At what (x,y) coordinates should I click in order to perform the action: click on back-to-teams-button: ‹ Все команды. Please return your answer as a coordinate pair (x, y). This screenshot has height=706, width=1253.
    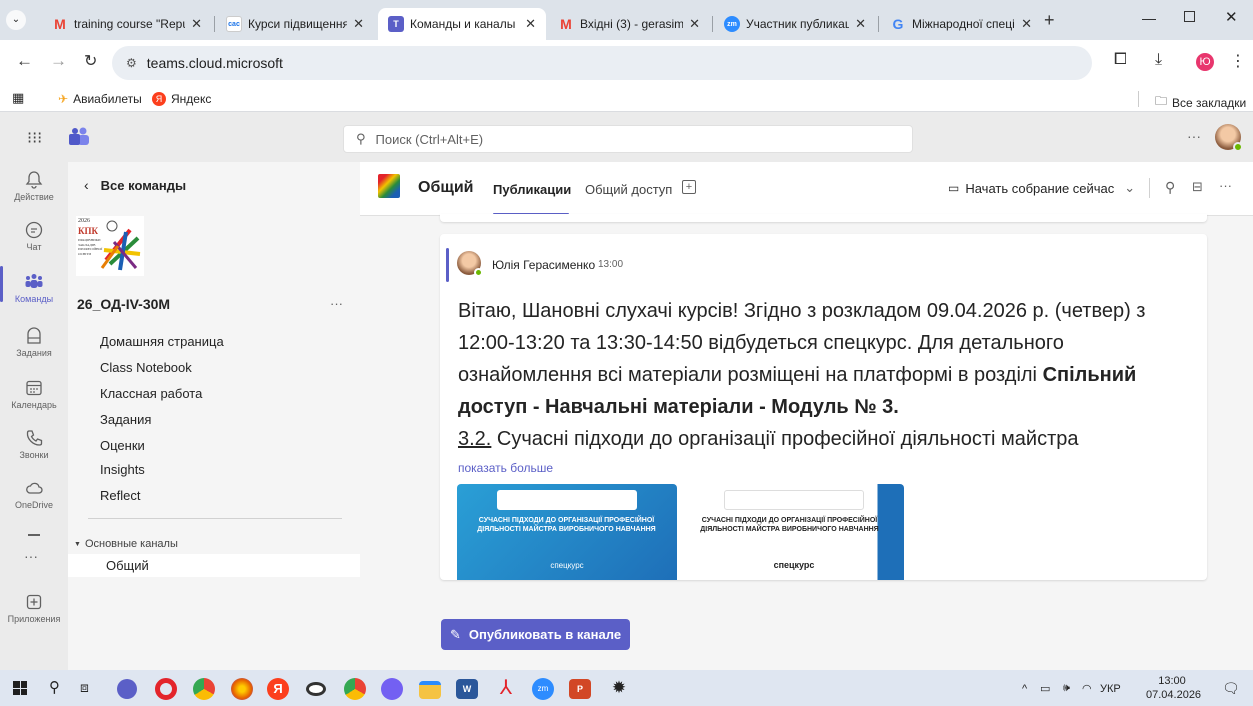
    Looking at the image, I should click on (135, 185).